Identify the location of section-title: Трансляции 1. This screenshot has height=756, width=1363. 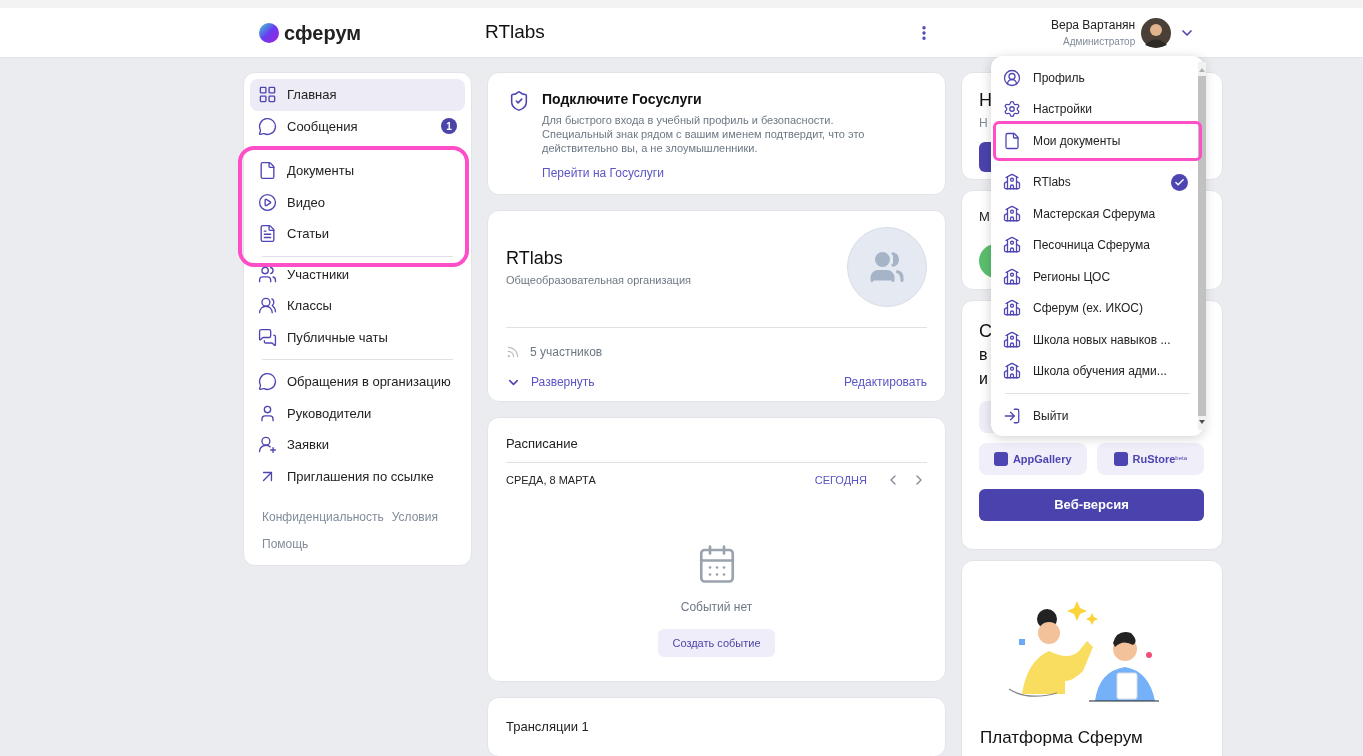
(547, 726).